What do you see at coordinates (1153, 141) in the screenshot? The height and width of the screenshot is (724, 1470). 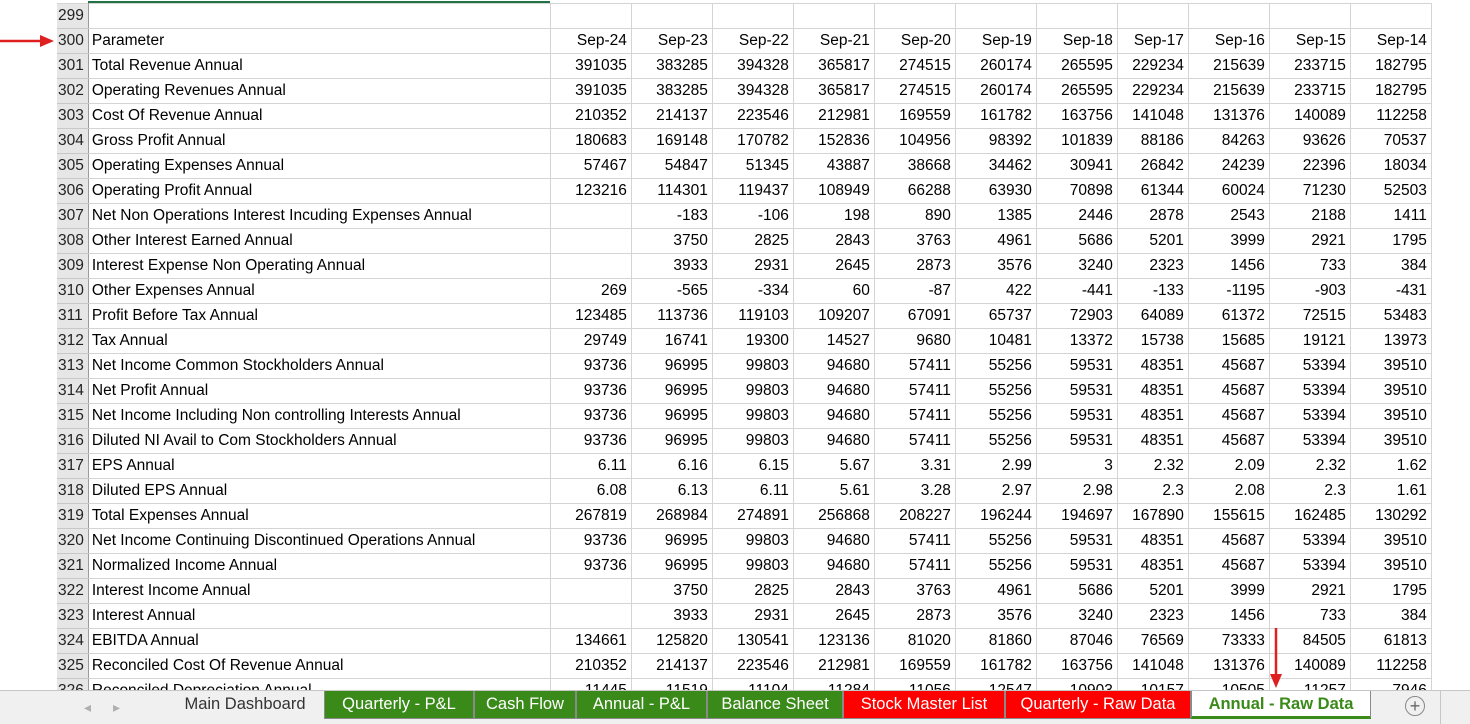 I see `cell: 88186` at bounding box center [1153, 141].